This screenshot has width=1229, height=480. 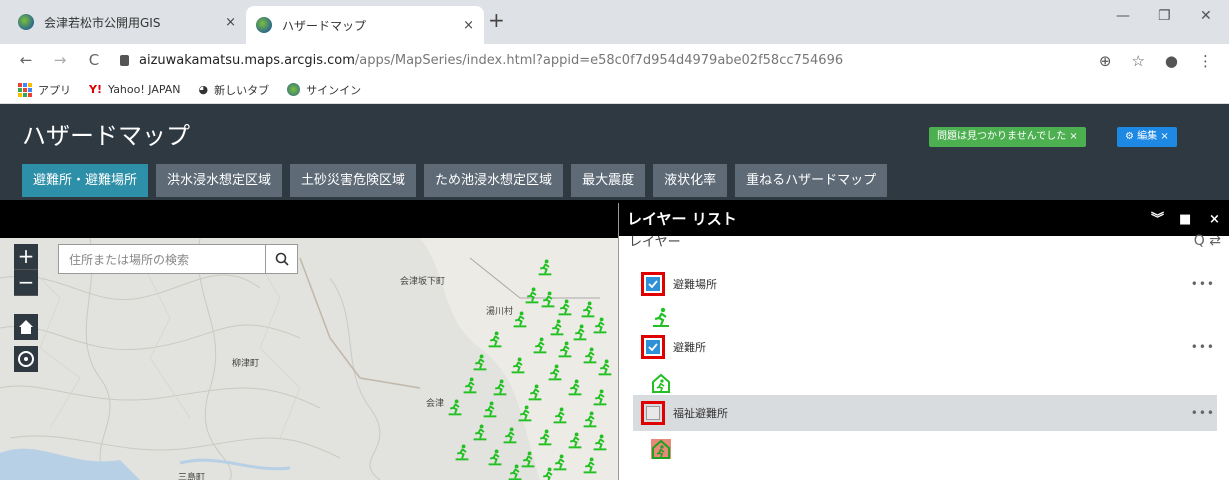 What do you see at coordinates (219, 180) in the screenshot?
I see `tab-flood: 洪水浸水想定区域` at bounding box center [219, 180].